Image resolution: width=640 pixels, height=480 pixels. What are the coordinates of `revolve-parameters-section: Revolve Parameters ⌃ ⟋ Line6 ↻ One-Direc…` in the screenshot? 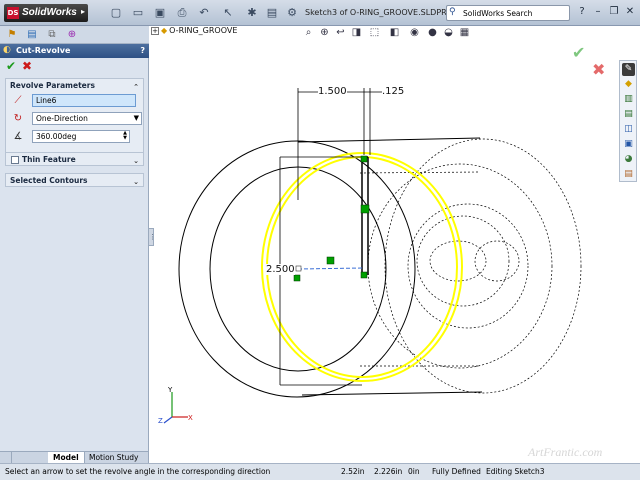 It's located at (74, 119).